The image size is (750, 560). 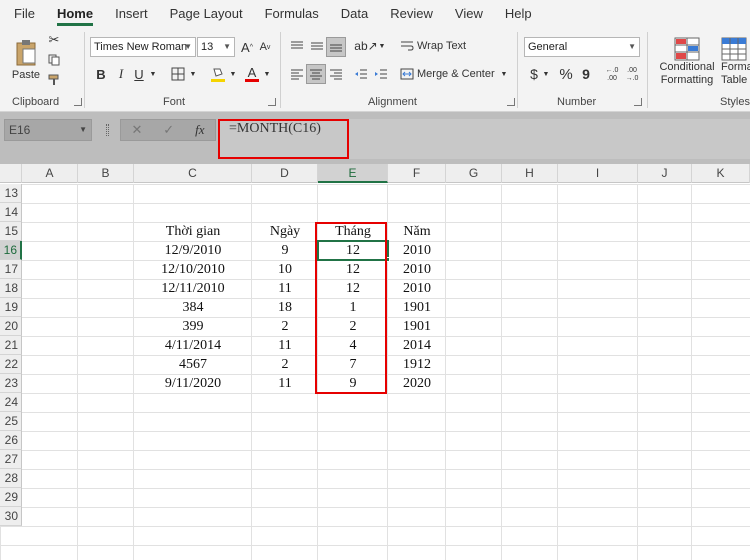 What do you see at coordinates (267, 74) in the screenshot?
I see `font-color-dropdown-icon: ▼` at bounding box center [267, 74].